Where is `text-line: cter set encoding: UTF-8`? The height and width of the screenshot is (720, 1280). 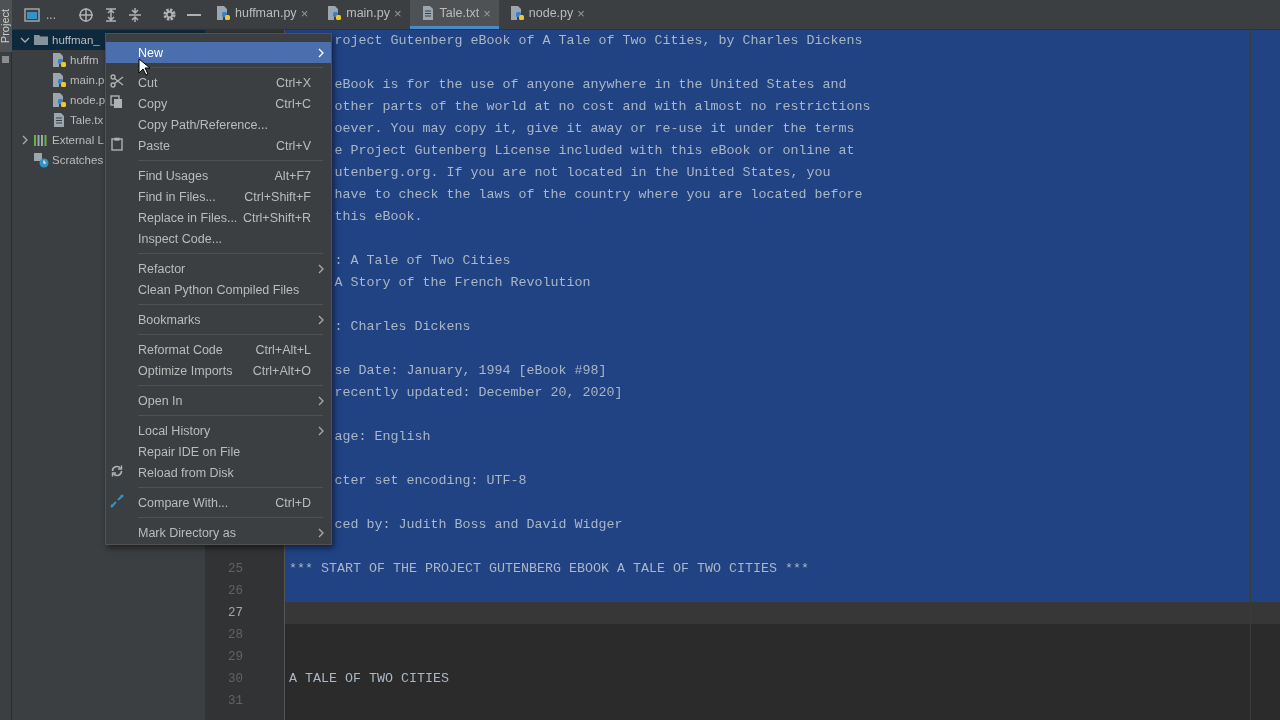
text-line: cter set encoding: UTF-8 is located at coordinates (430, 480).